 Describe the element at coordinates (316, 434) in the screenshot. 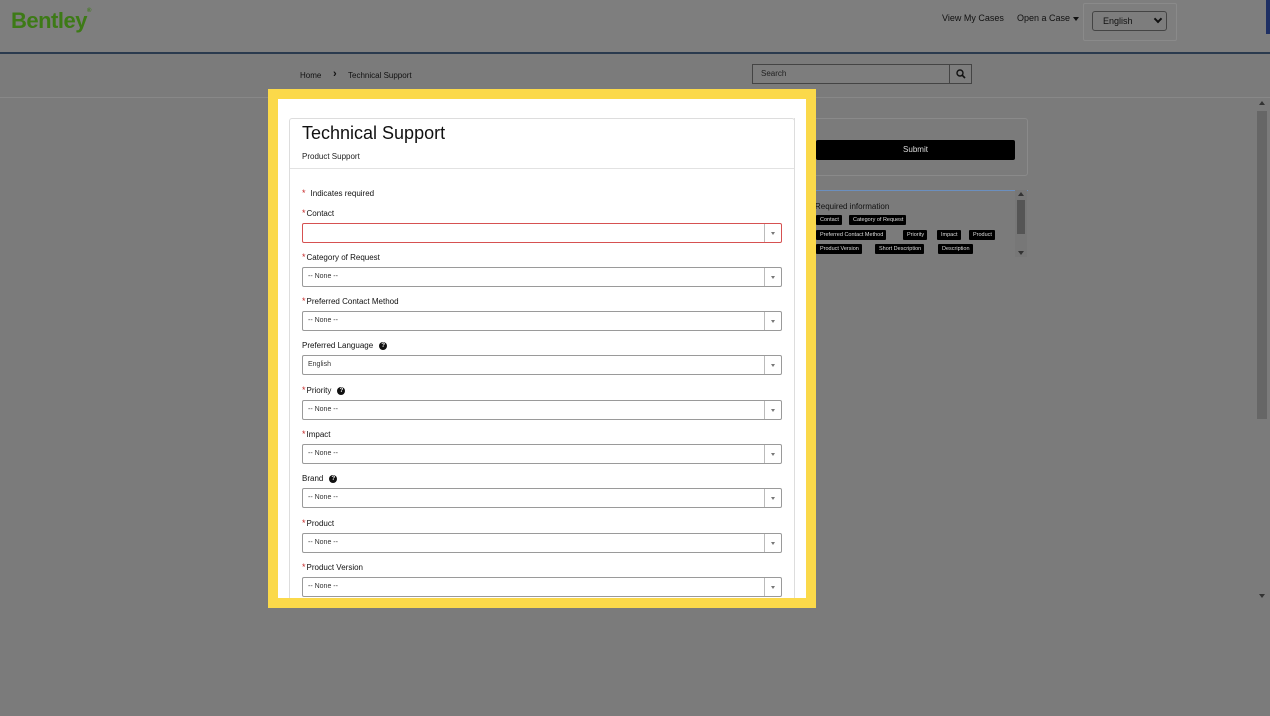

I see `impact-label: *Impact` at that location.